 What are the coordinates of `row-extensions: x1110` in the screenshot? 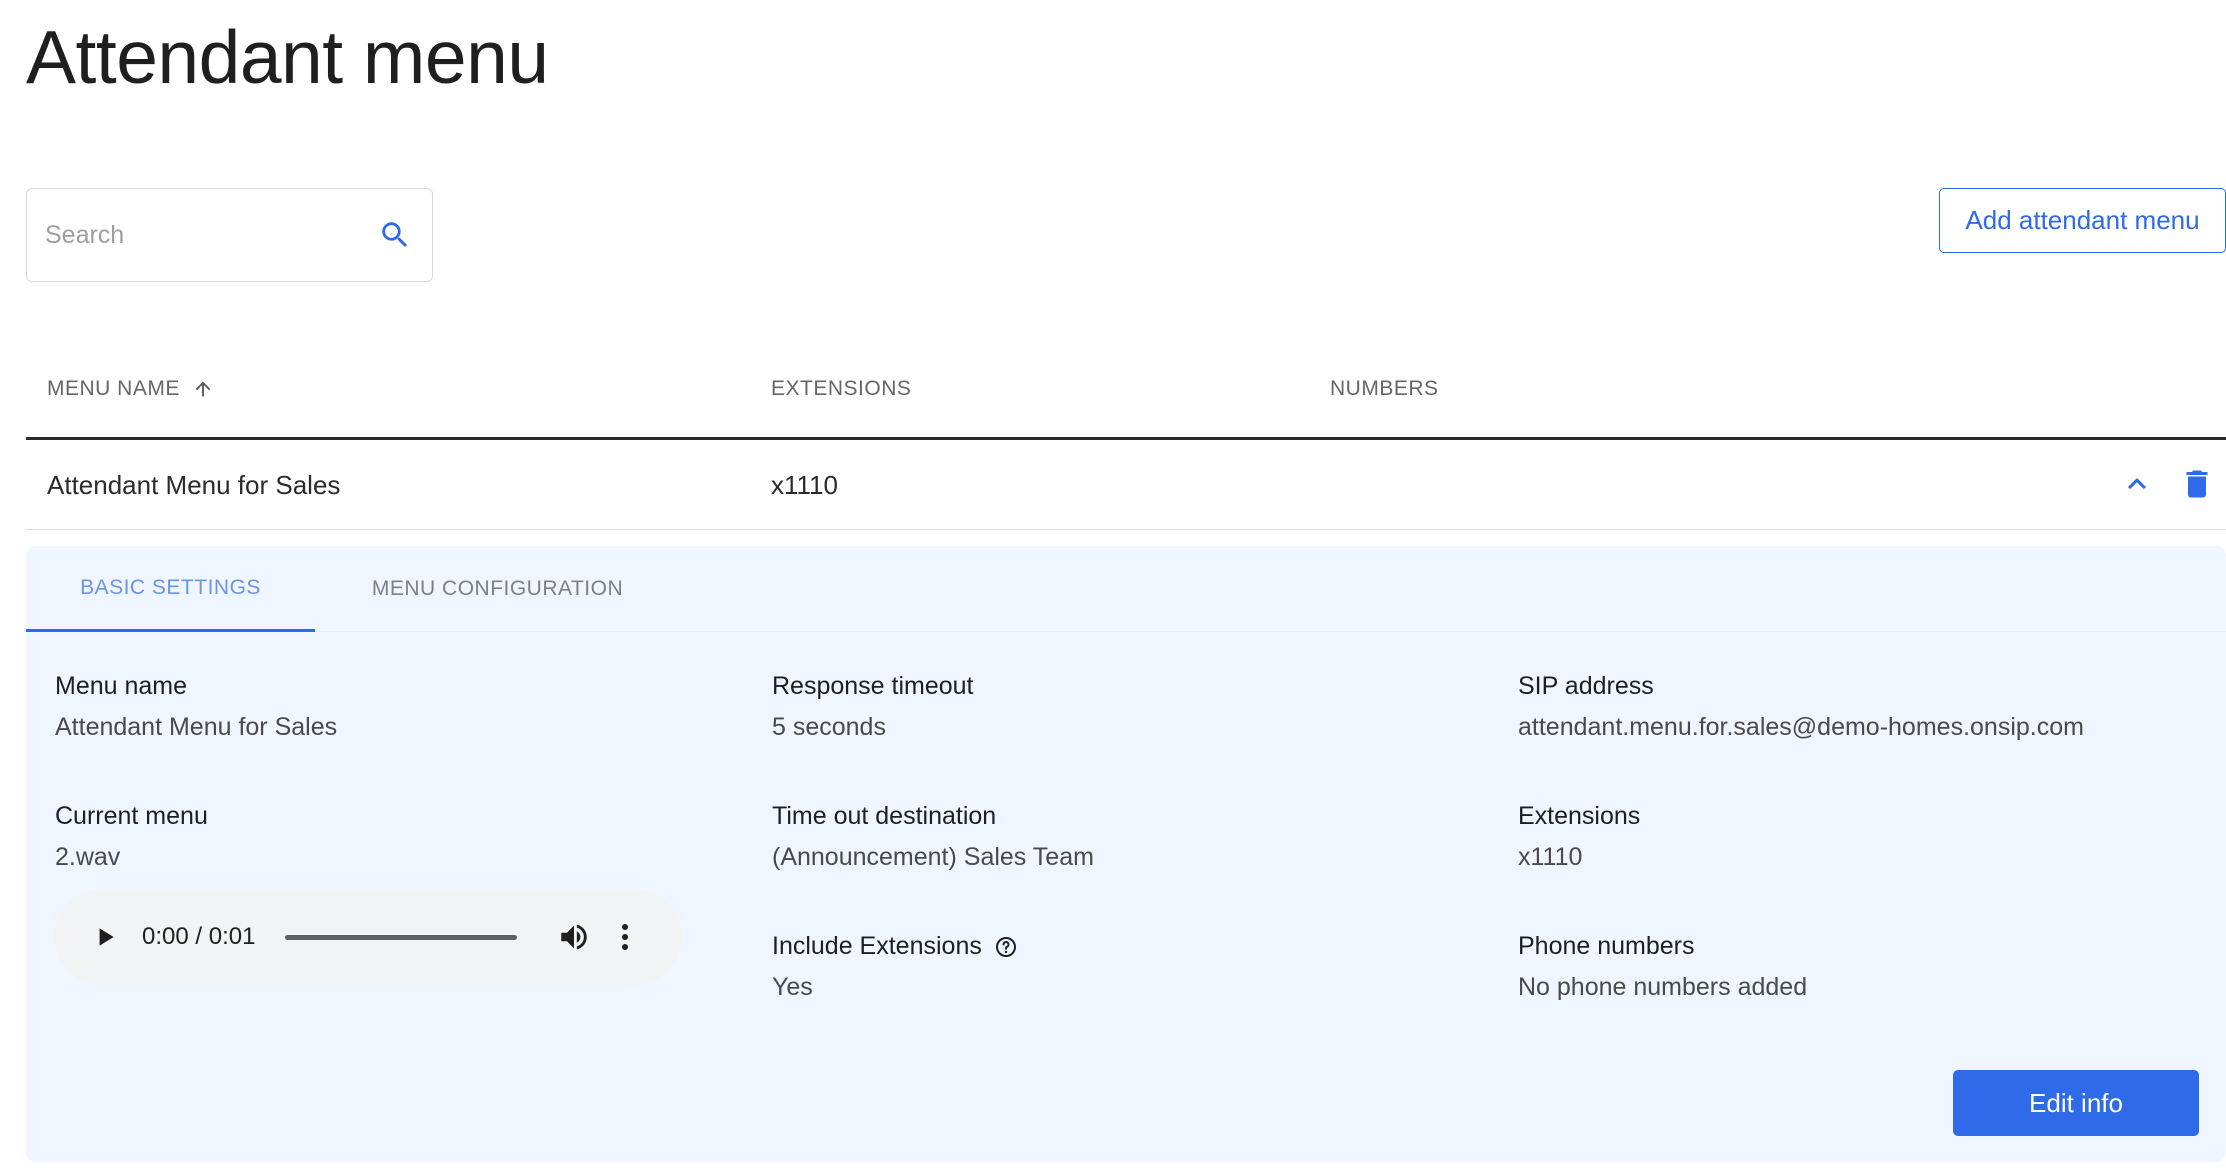 It's located at (804, 485).